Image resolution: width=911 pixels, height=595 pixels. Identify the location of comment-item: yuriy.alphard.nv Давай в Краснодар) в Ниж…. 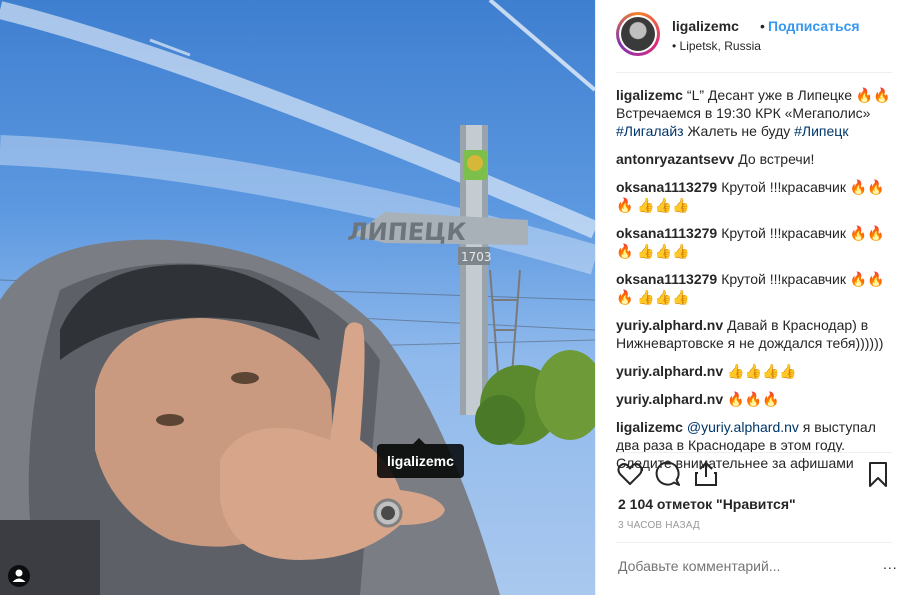
(754, 334).